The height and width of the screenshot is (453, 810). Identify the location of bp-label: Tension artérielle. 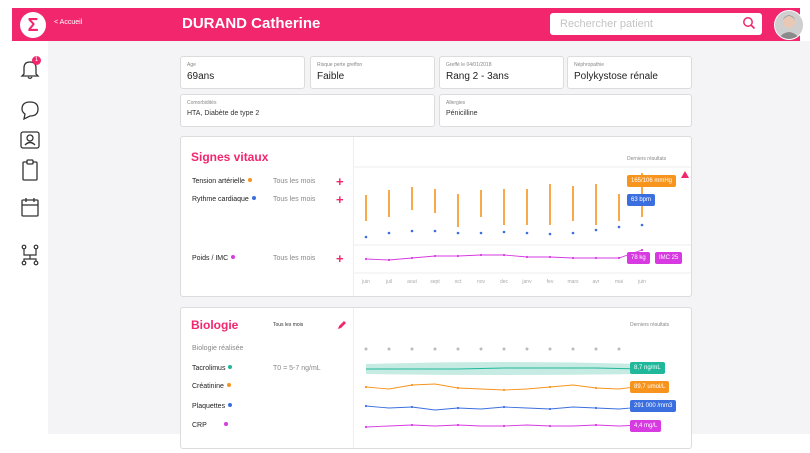
(222, 181).